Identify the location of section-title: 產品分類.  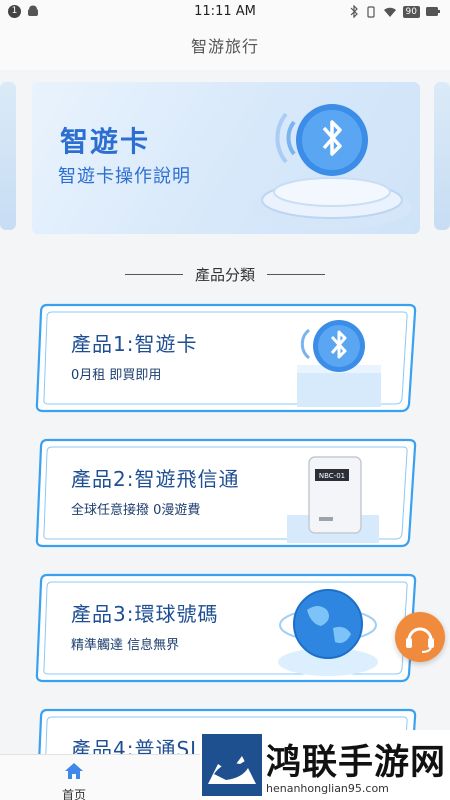
(224, 274).